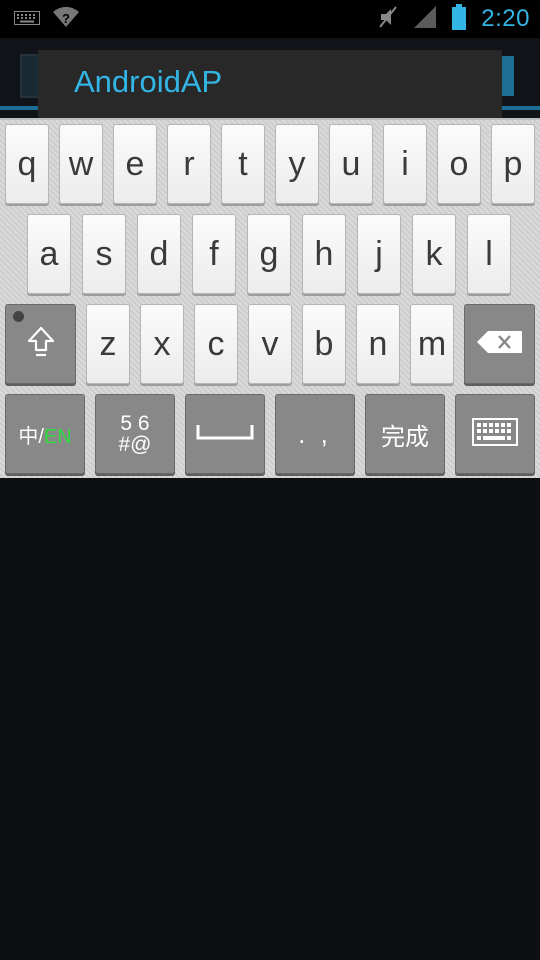 The height and width of the screenshot is (960, 540). I want to click on shift-key, so click(40, 344).